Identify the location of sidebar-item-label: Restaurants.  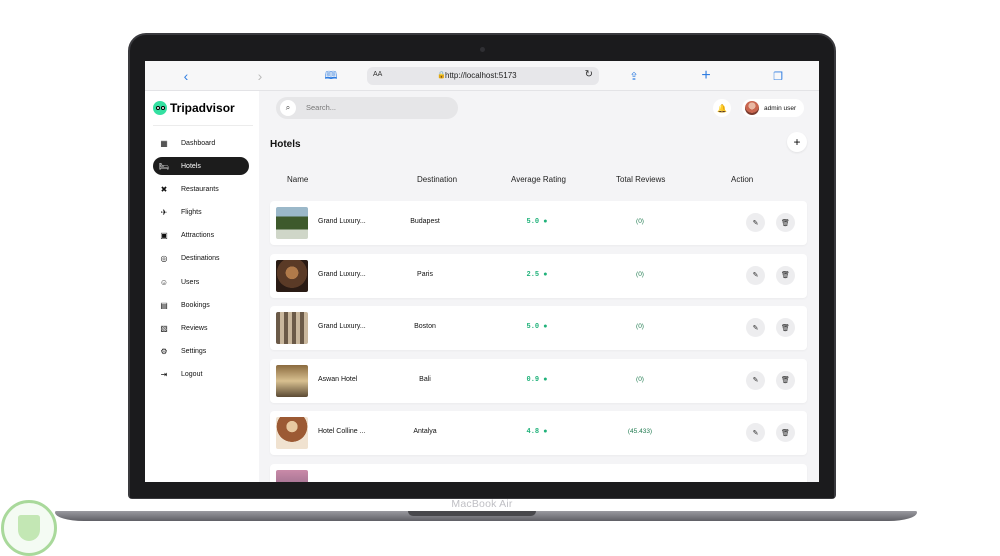
(200, 189).